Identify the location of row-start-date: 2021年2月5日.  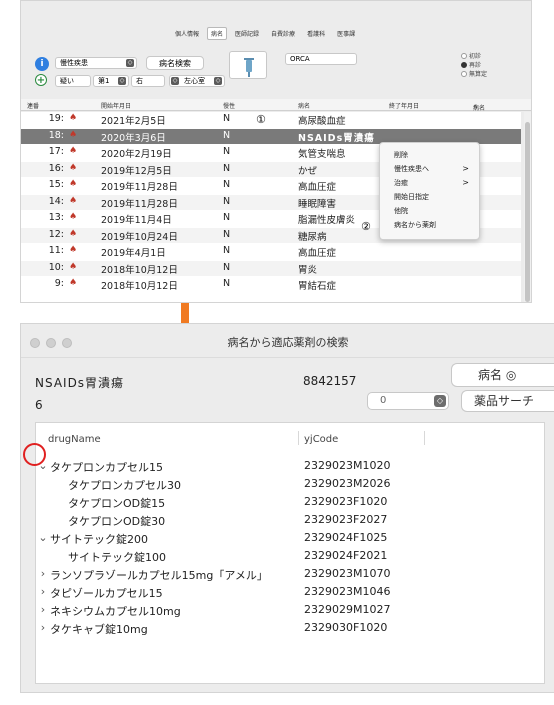
(133, 121).